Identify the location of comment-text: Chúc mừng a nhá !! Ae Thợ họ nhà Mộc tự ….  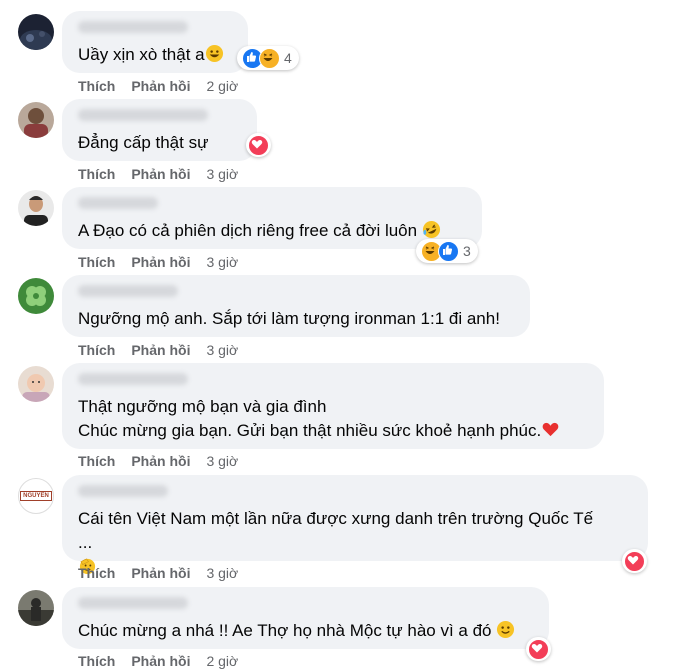
(285, 630).